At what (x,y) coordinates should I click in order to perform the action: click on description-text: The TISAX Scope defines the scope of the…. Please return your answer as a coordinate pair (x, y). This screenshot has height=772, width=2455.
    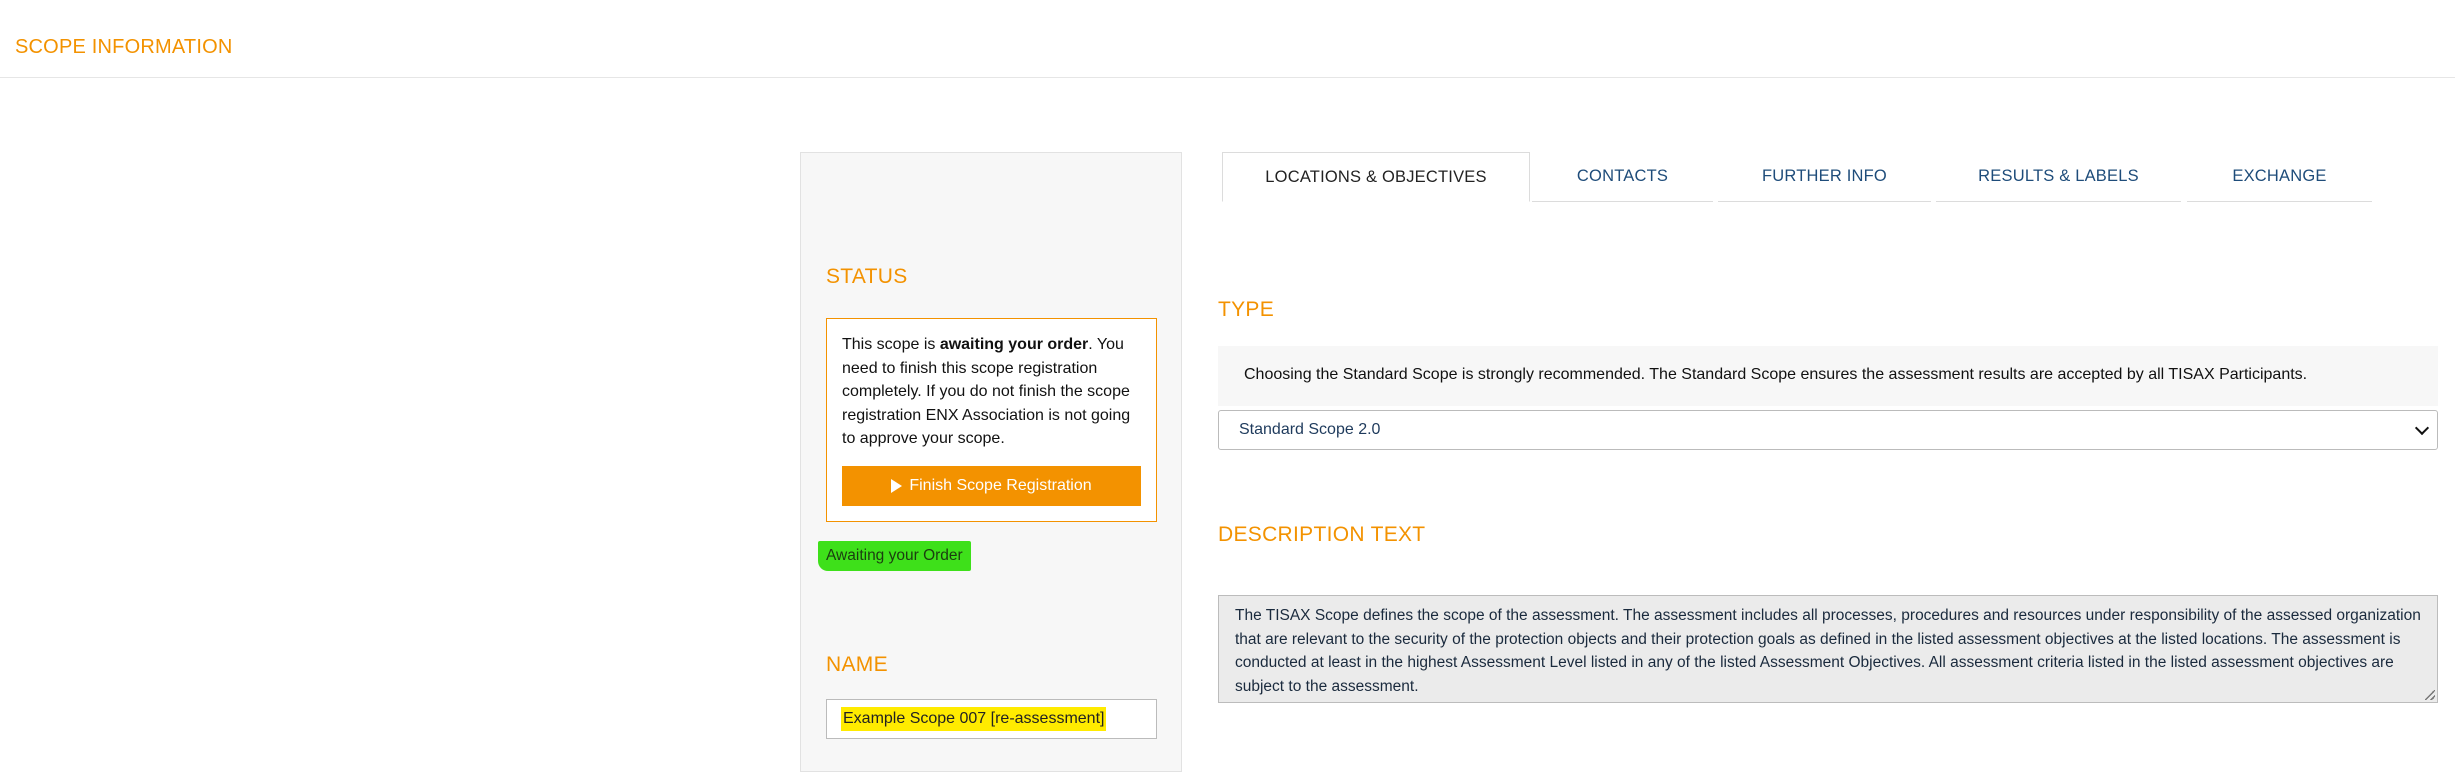
    Looking at the image, I should click on (1828, 651).